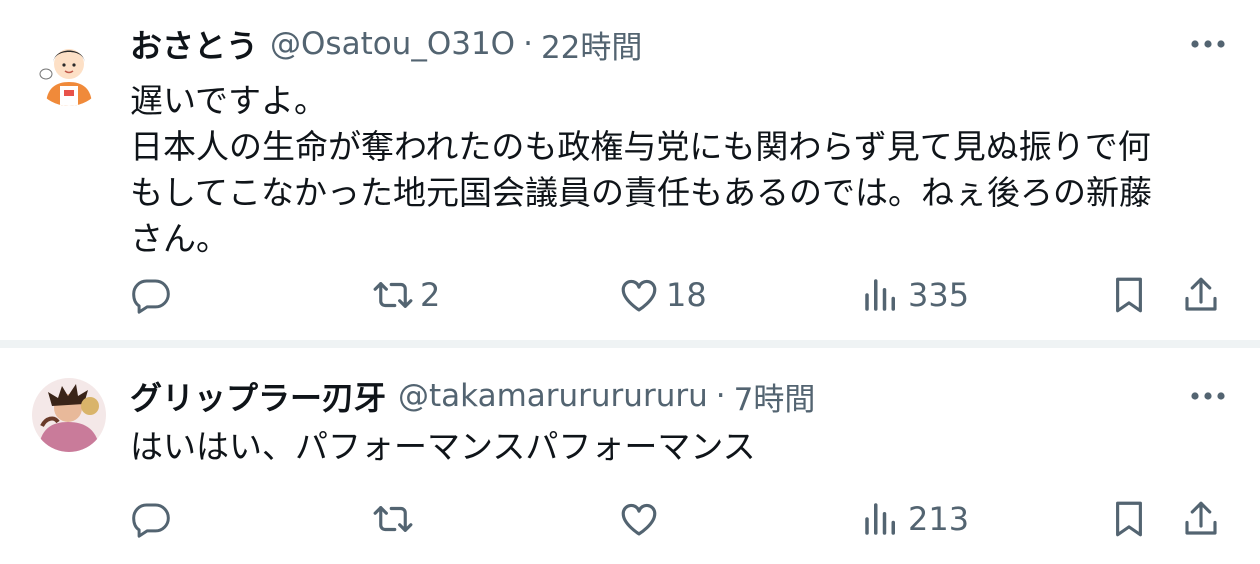 This screenshot has height=564, width=1260. I want to click on timestamp: 7時間, so click(775, 396).